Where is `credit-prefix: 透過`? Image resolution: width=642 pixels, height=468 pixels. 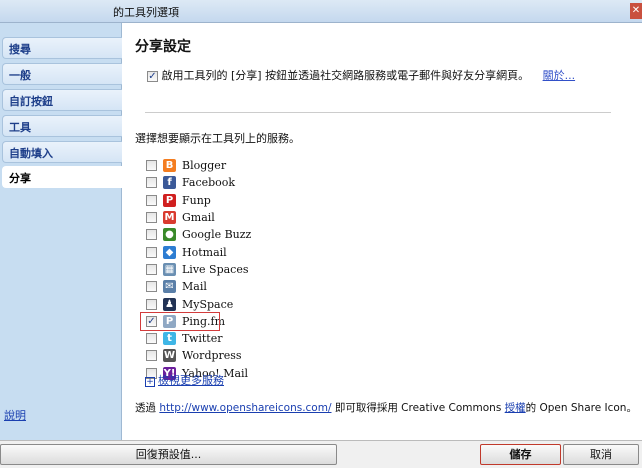
credit-prefix: 透過 is located at coordinates (145, 408).